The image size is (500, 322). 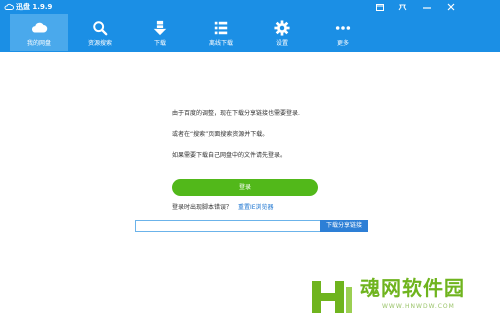 I want to click on main-toolbar: 我的网盘 资源搜索 下载 离线下载 设置 更多, so click(x=250, y=33).